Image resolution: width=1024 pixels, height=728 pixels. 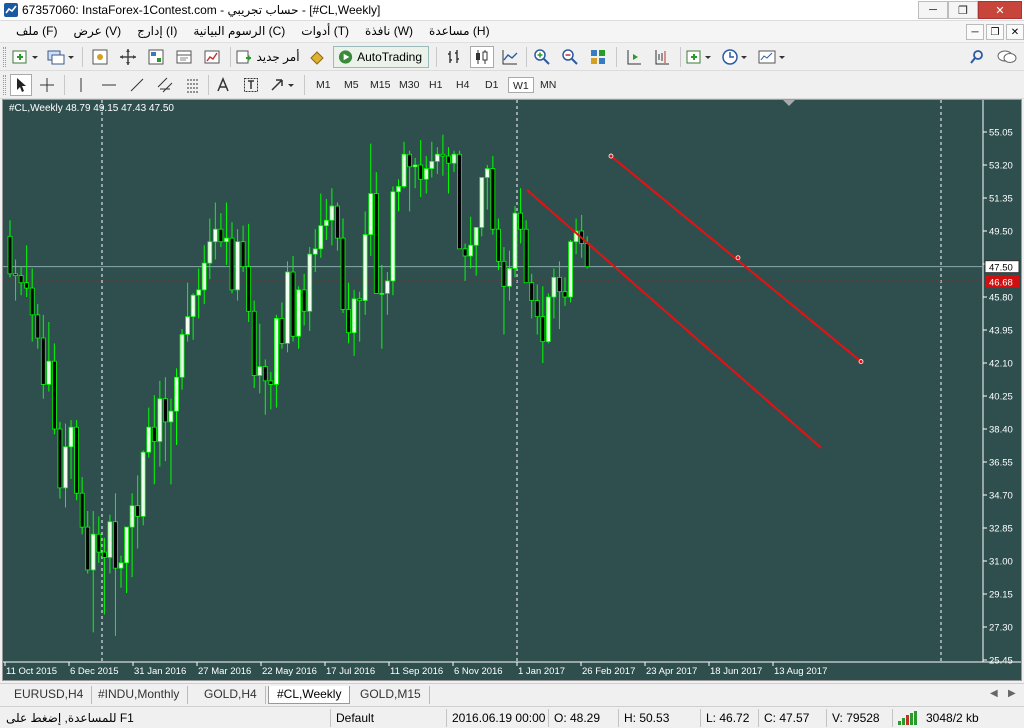 What do you see at coordinates (570, 57) in the screenshot?
I see `zoom-out-button` at bounding box center [570, 57].